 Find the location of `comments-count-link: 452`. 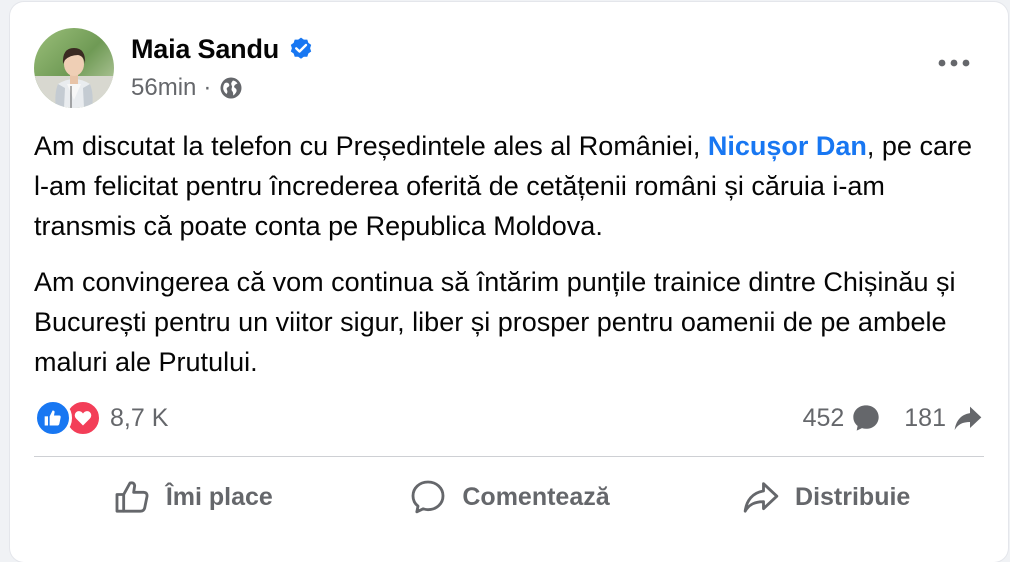

comments-count-link: 452 is located at coordinates (843, 418).